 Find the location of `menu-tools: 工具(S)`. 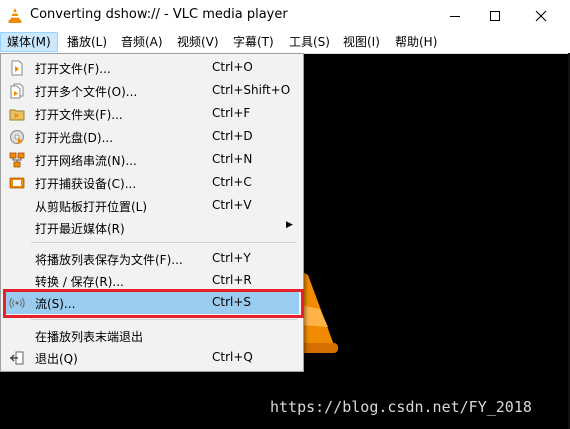

menu-tools: 工具(S) is located at coordinates (309, 42).